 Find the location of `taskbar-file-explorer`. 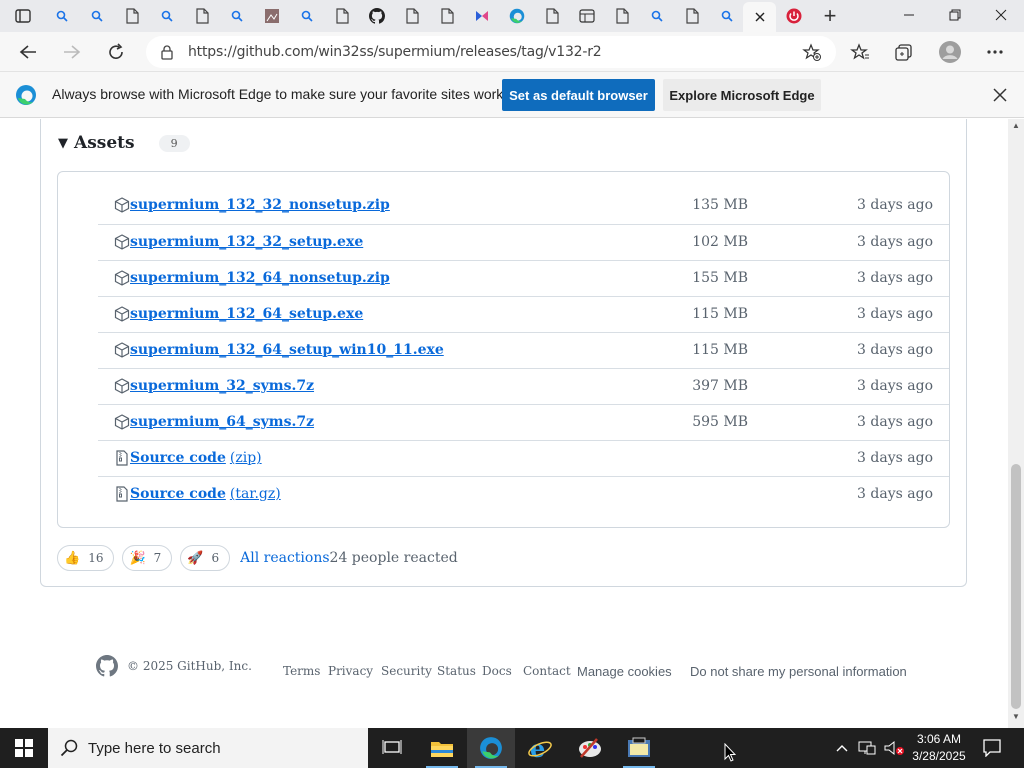

taskbar-file-explorer is located at coordinates (442, 748).